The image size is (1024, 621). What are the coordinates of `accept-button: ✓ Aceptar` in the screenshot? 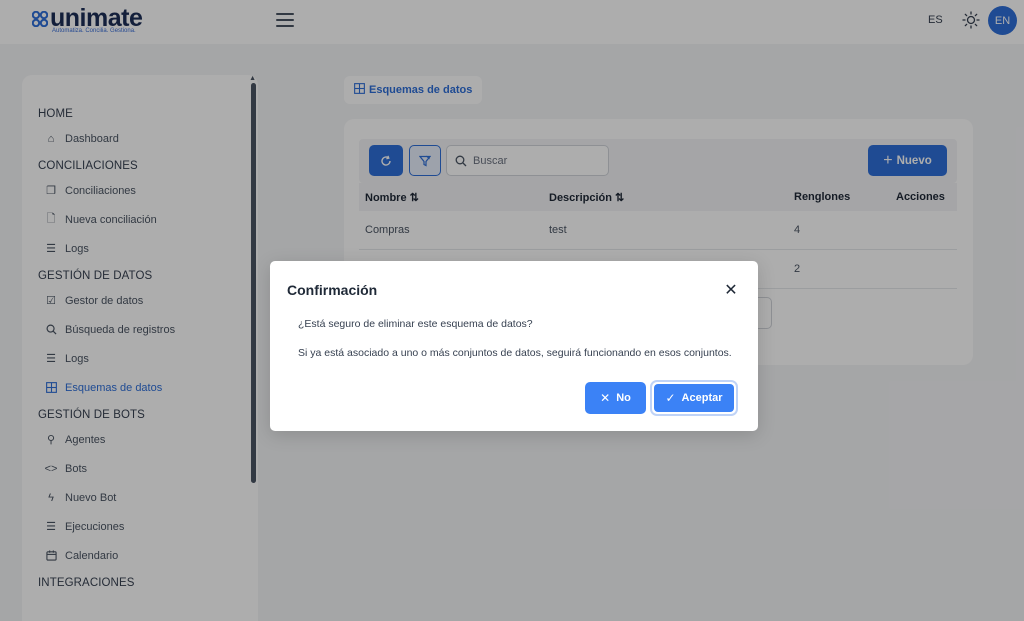 It's located at (694, 398).